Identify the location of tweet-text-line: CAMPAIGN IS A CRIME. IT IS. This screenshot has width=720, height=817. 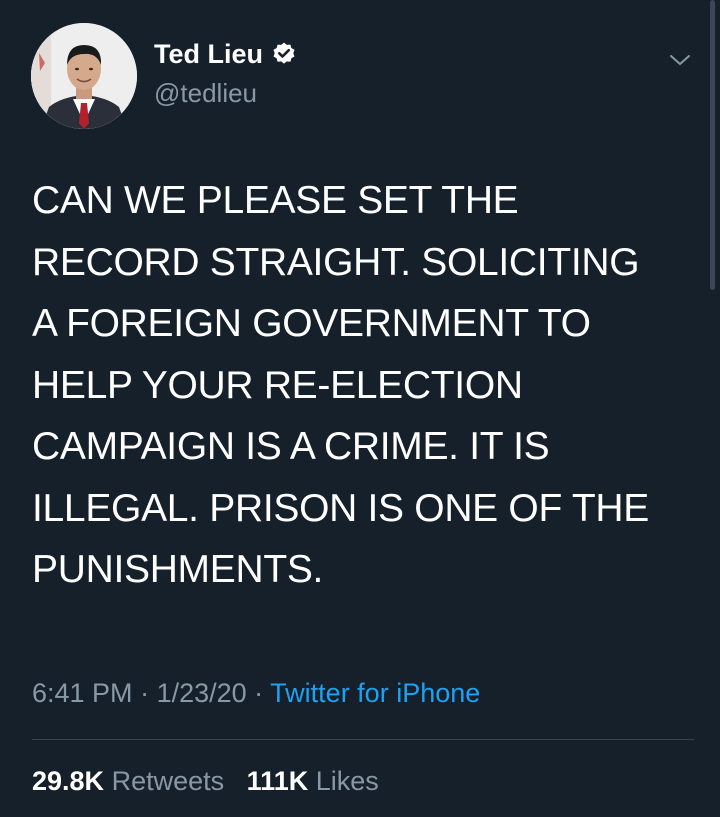
(291, 446).